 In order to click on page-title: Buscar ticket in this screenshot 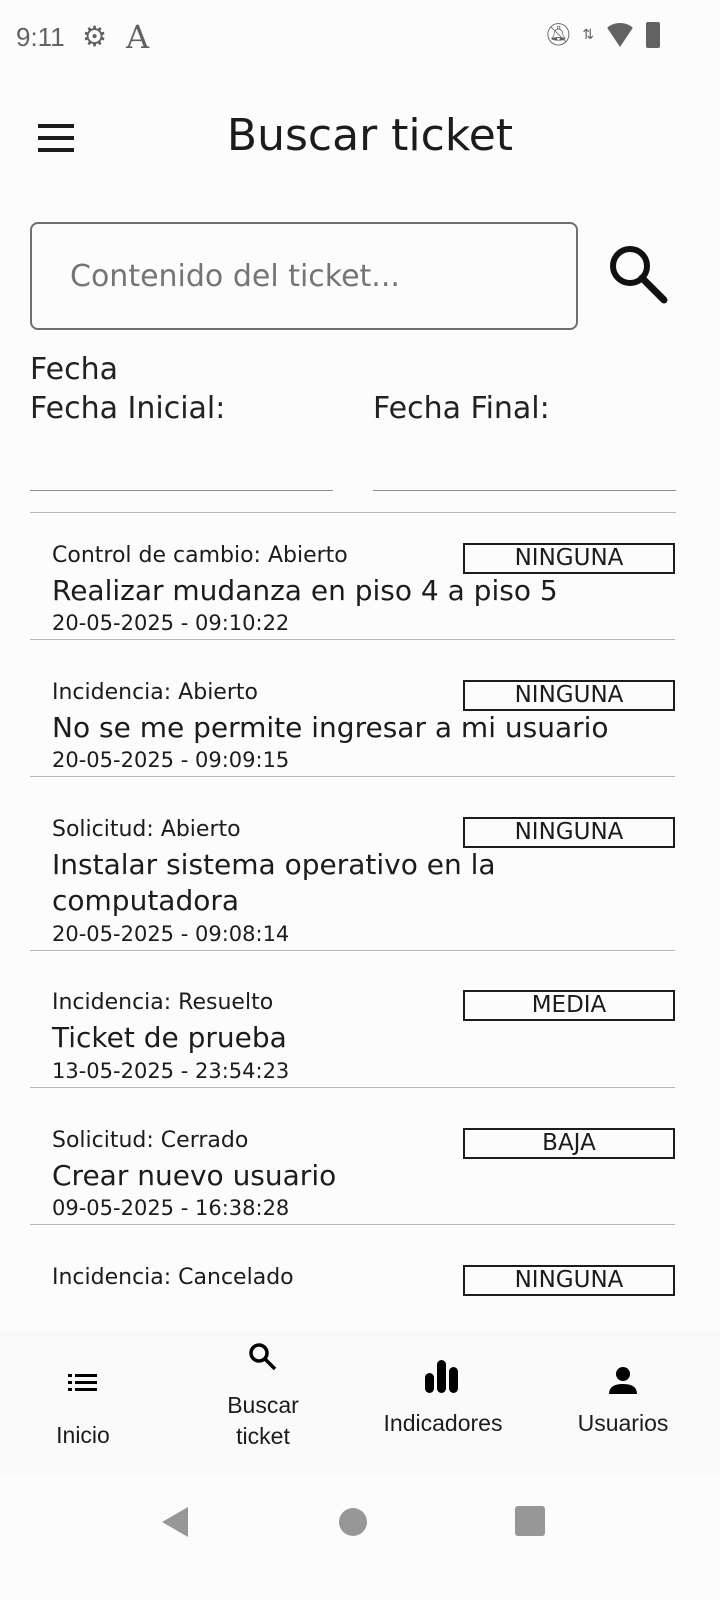, I will do `click(370, 135)`.